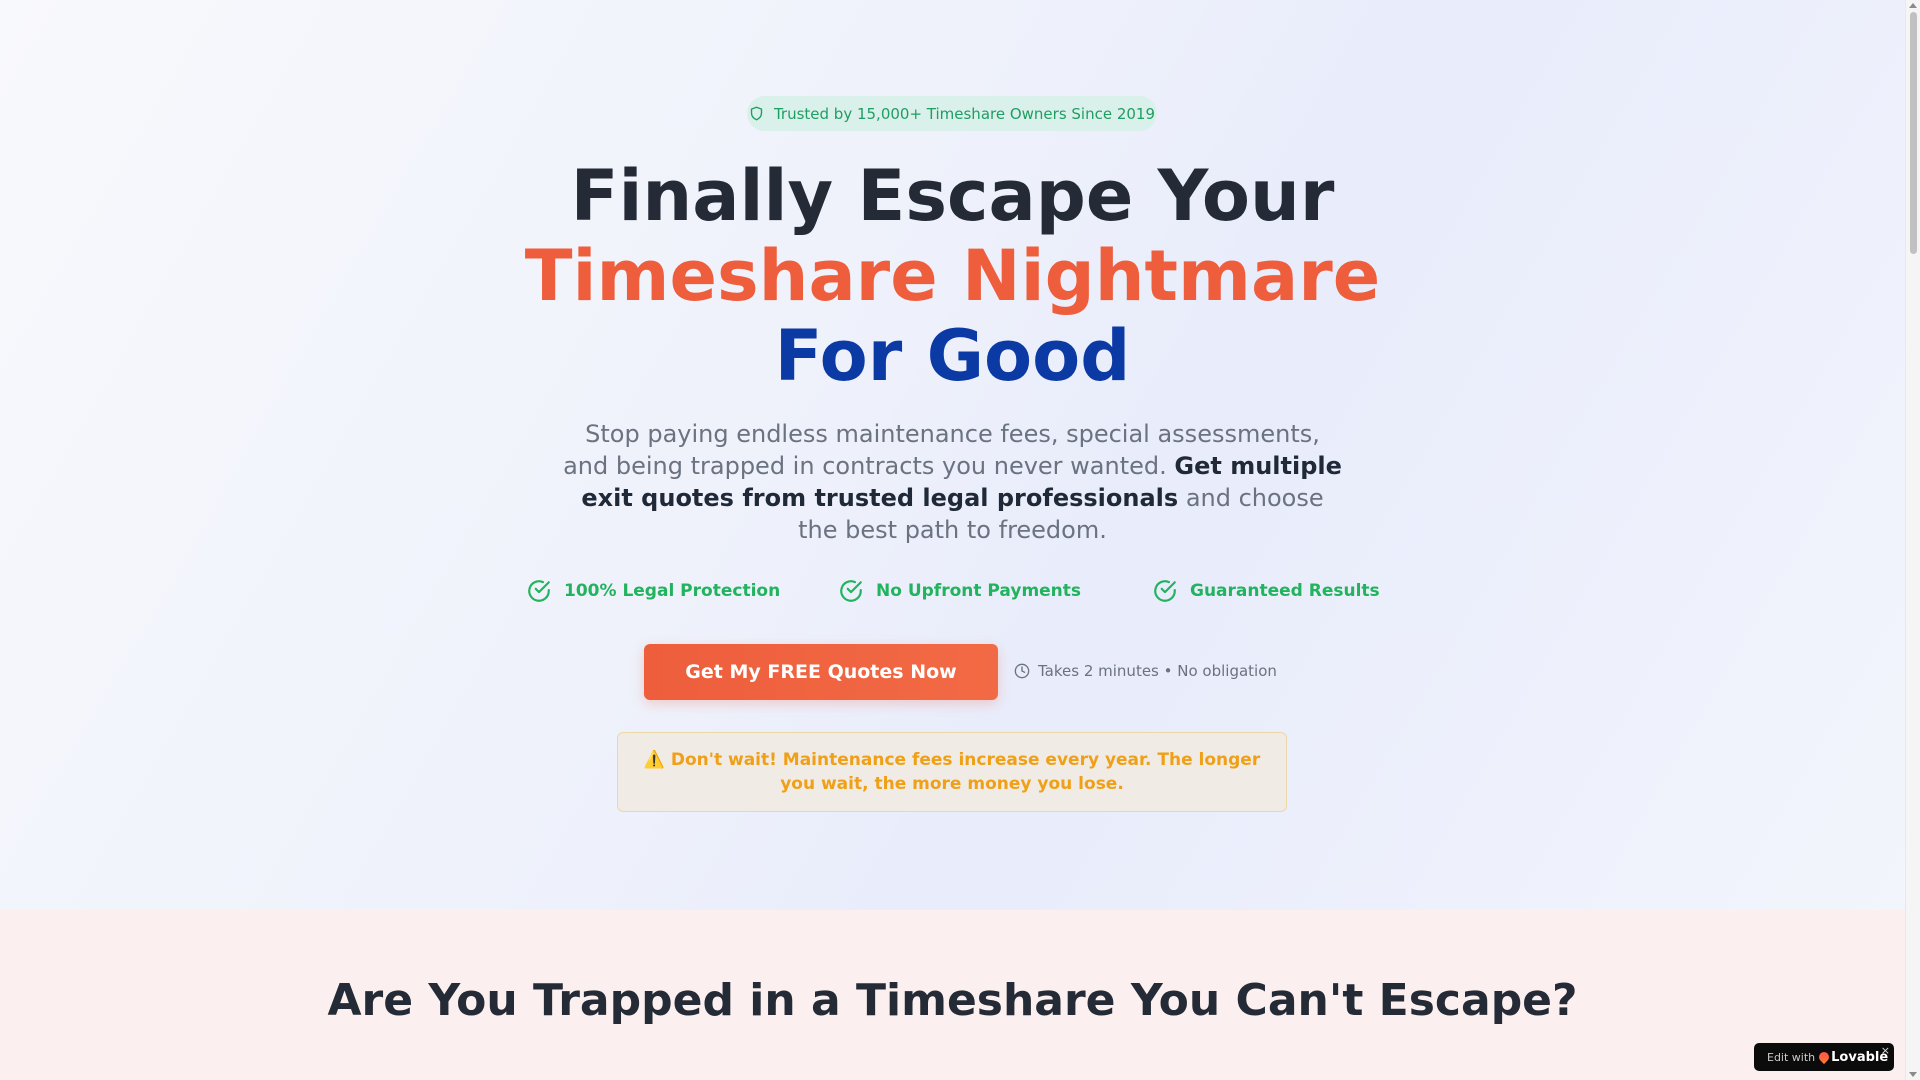  What do you see at coordinates (979, 591) in the screenshot?
I see `feature-label: No Upfront Payments` at bounding box center [979, 591].